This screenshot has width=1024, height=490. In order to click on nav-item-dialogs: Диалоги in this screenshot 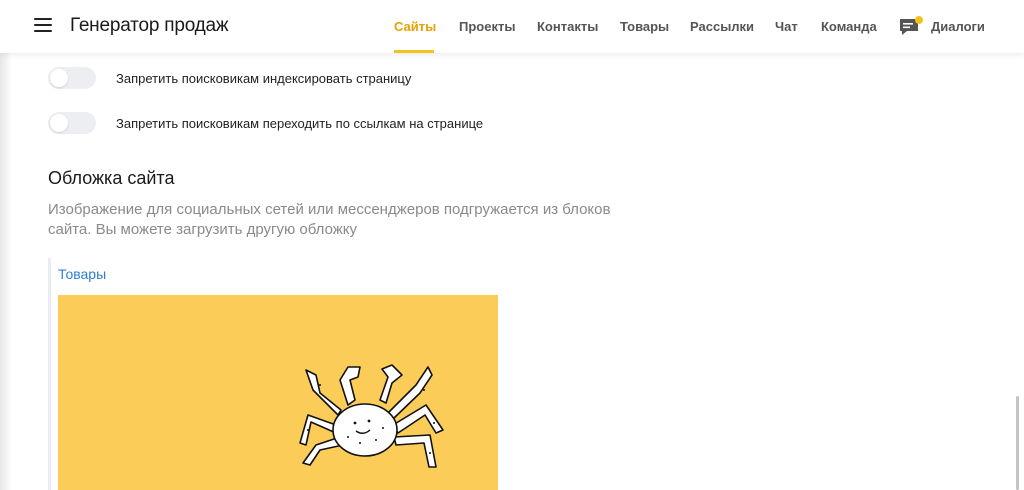, I will do `click(958, 26)`.